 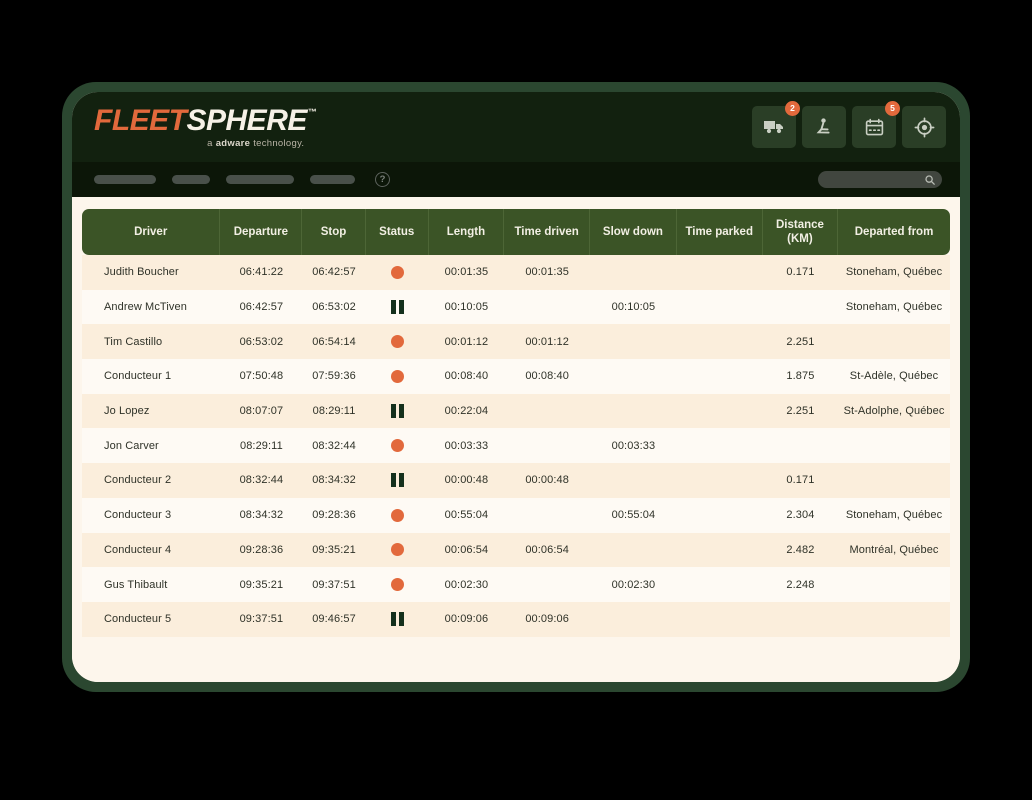 I want to click on cell-distance: 2.304, so click(x=800, y=515).